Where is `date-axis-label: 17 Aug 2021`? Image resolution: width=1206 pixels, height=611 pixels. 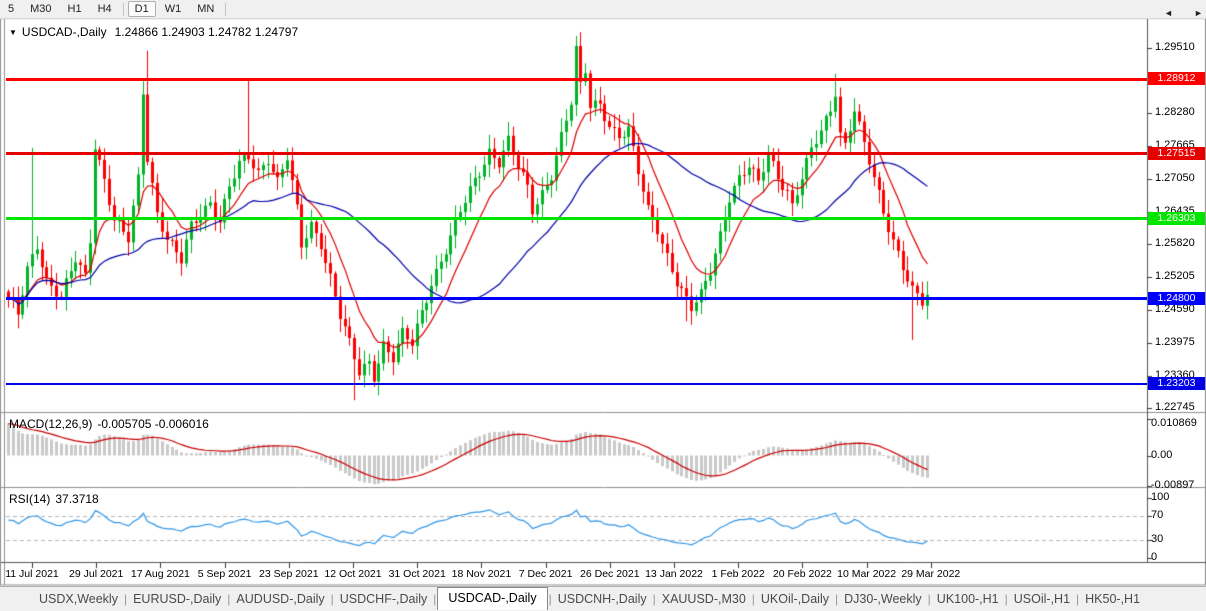 date-axis-label: 17 Aug 2021 is located at coordinates (160, 574).